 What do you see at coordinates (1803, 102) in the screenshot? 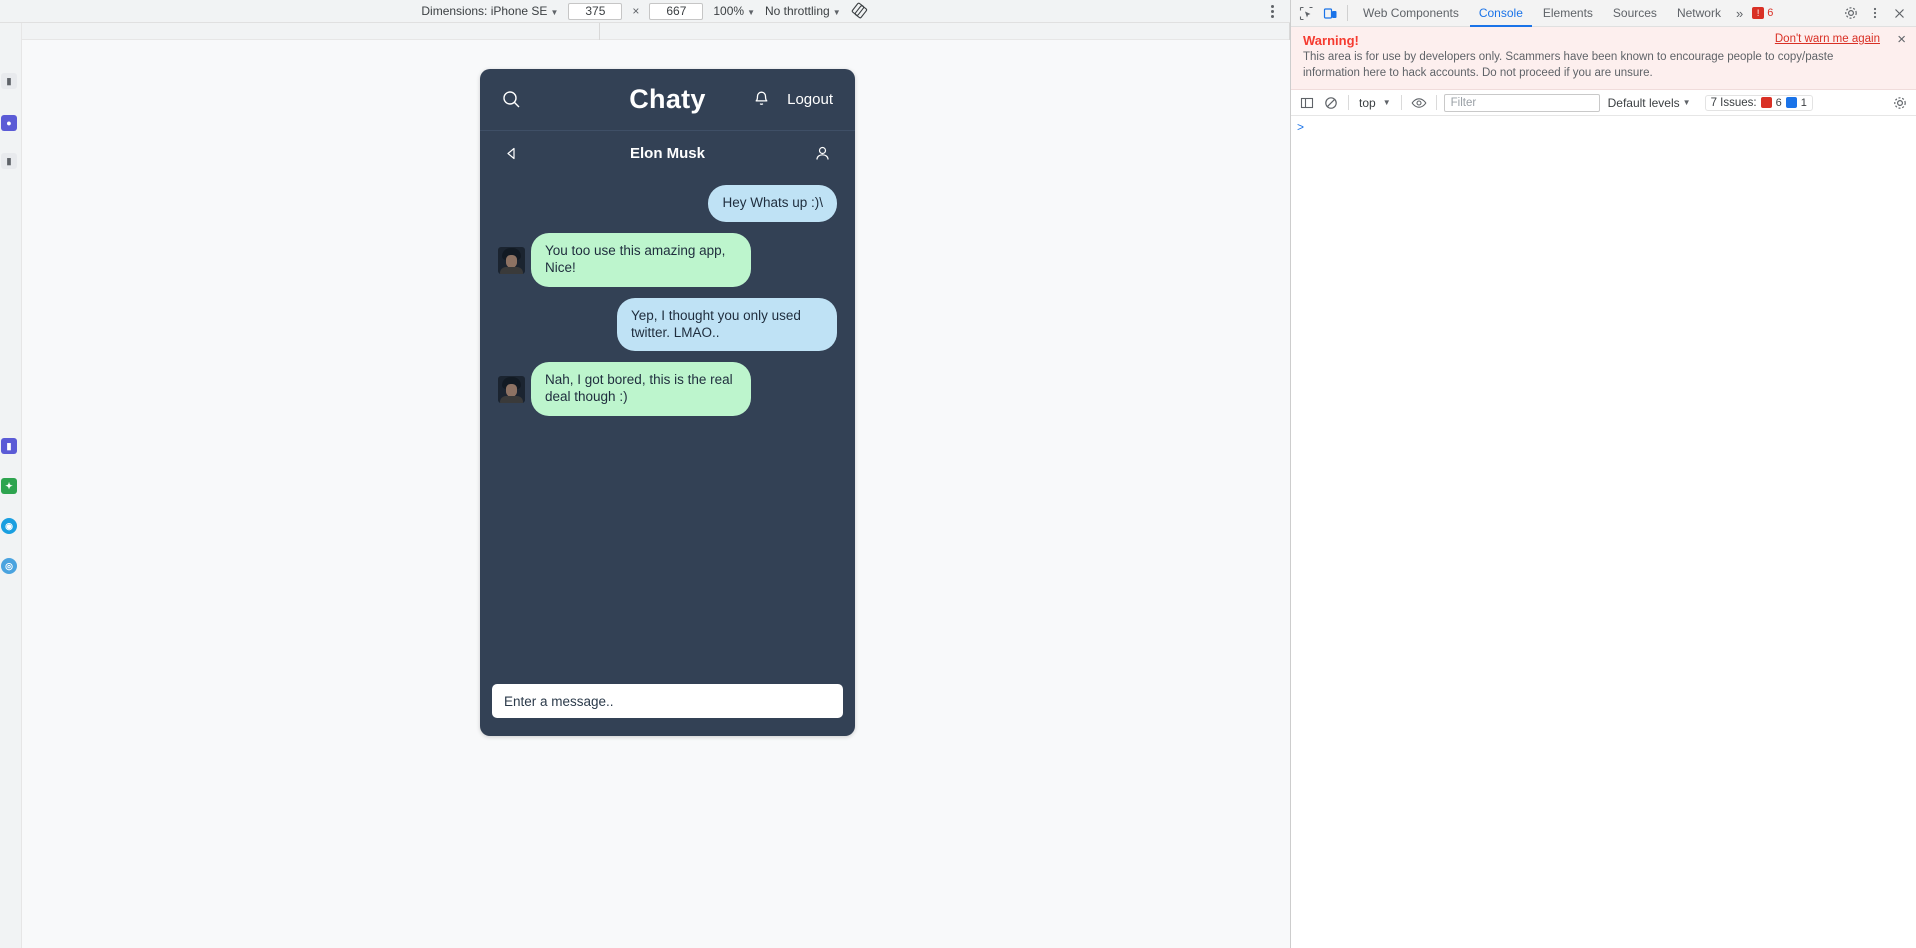
I see `issues-info-count: 1` at bounding box center [1803, 102].